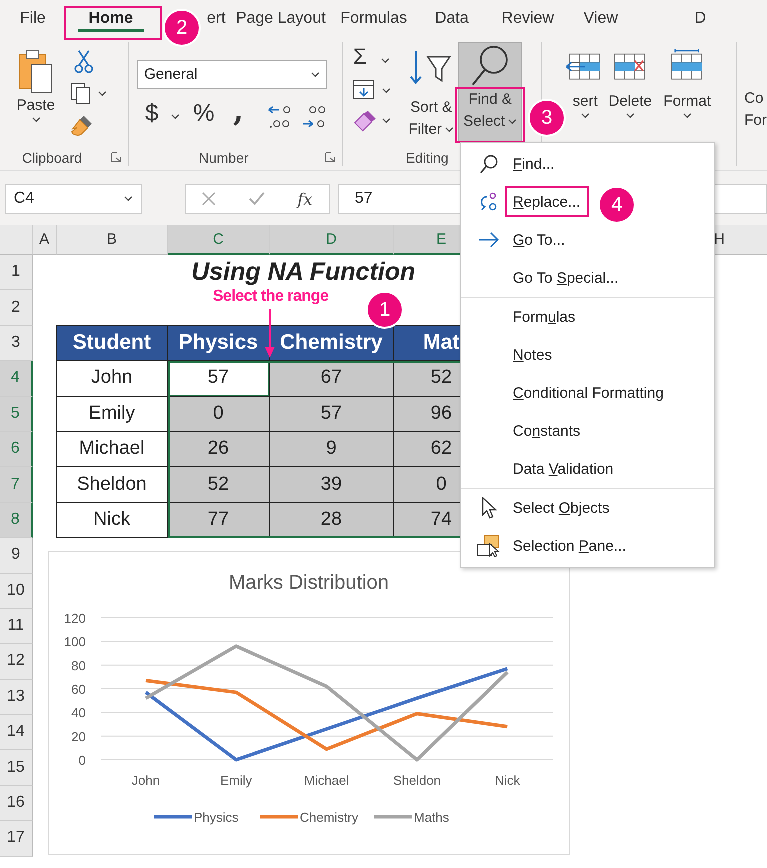 Image resolution: width=767 pixels, height=868 pixels. Describe the element at coordinates (218, 414) in the screenshot. I see `table-cell: 0` at that location.